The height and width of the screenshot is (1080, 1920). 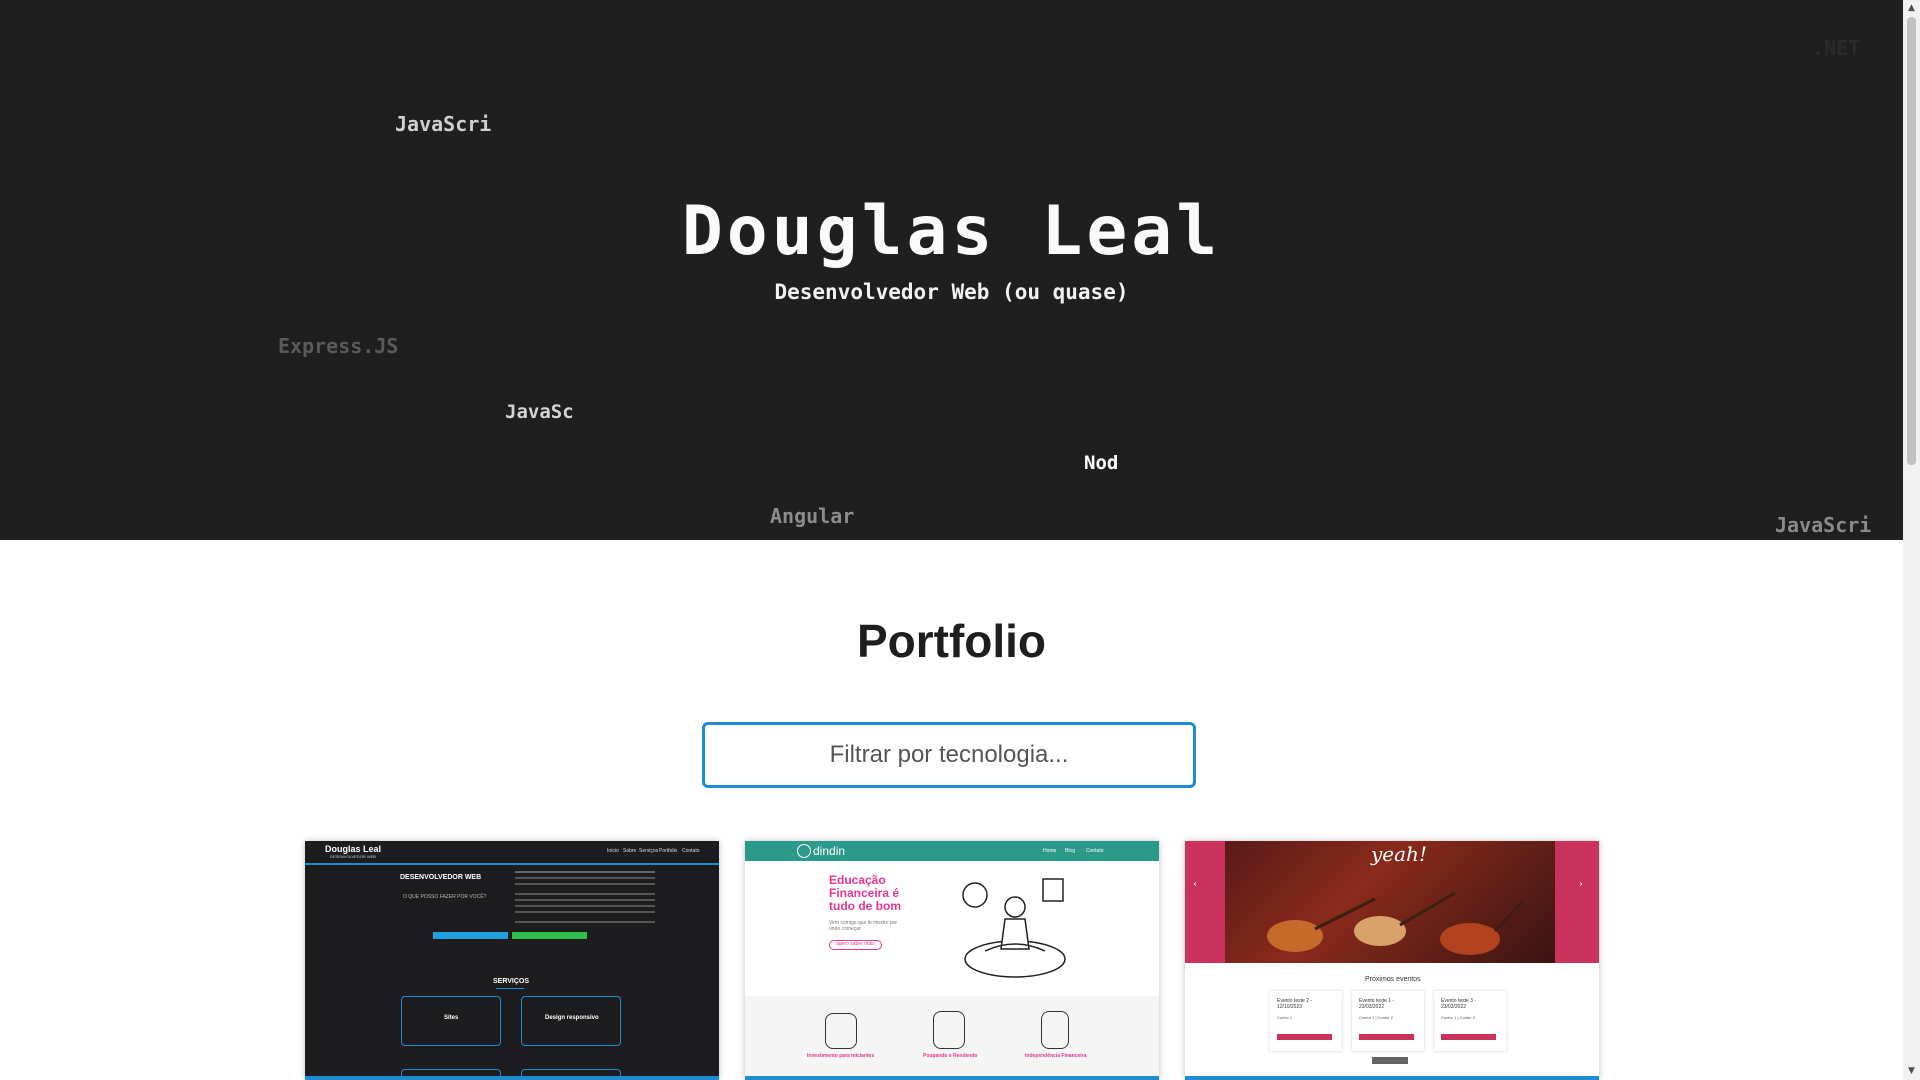 I want to click on floating-tech-javascript-2: JavaScri, so click(x=1823, y=525).